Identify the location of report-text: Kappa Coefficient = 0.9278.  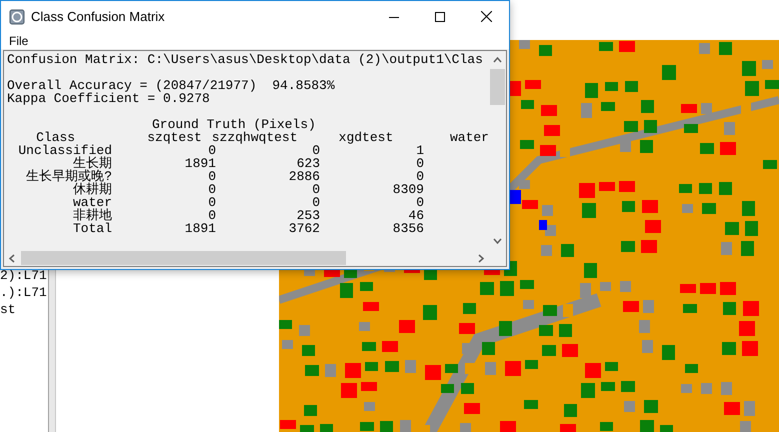
(108, 98).